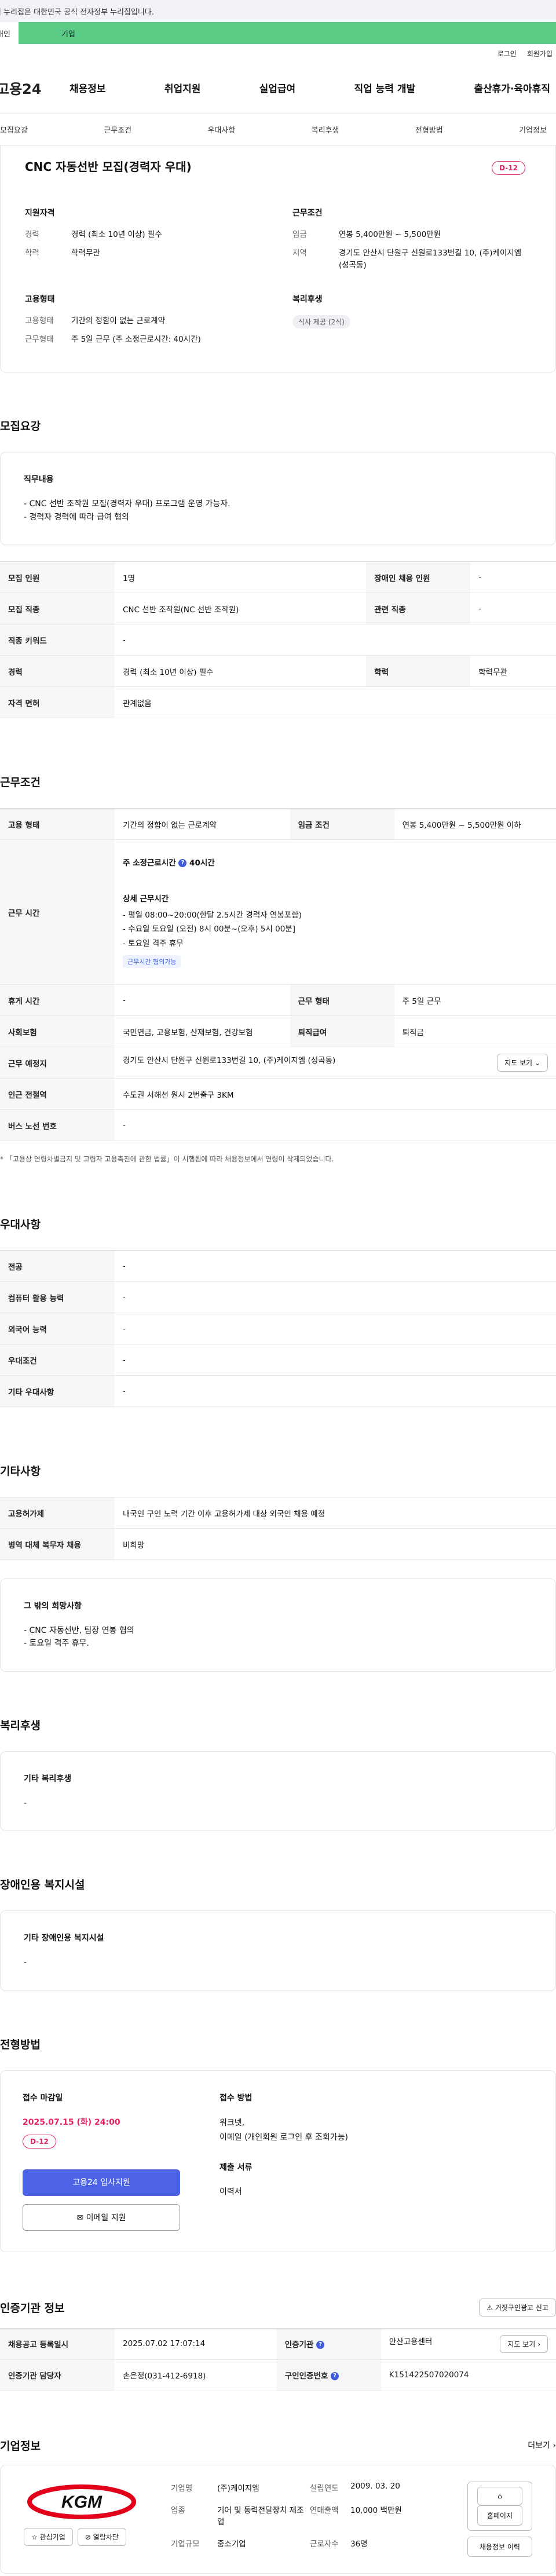  I want to click on email-apply-button: ✉ 이메일 지원, so click(102, 2217).